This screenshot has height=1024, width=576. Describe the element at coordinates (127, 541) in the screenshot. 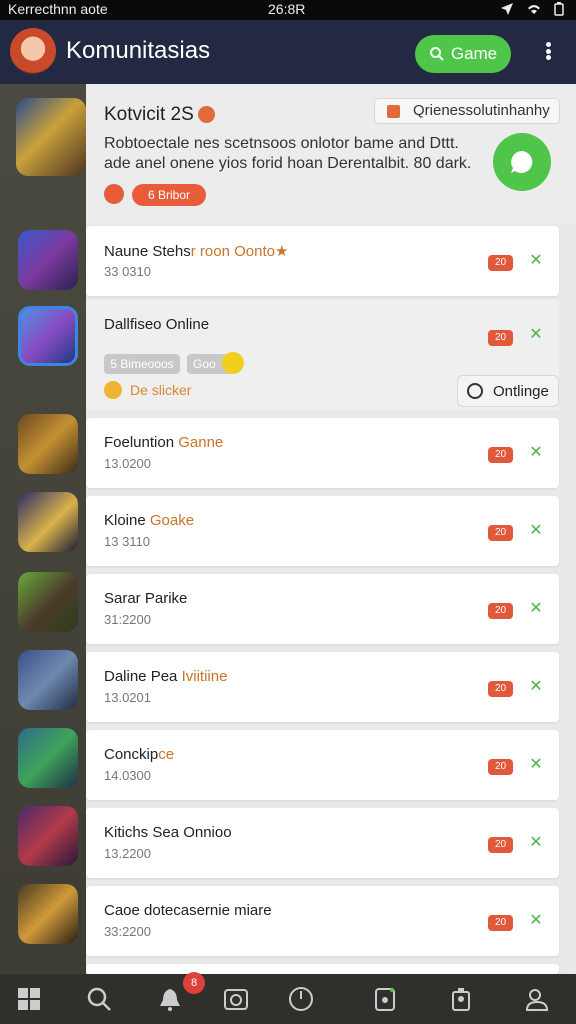

I see `item-number: 13 3110` at that location.